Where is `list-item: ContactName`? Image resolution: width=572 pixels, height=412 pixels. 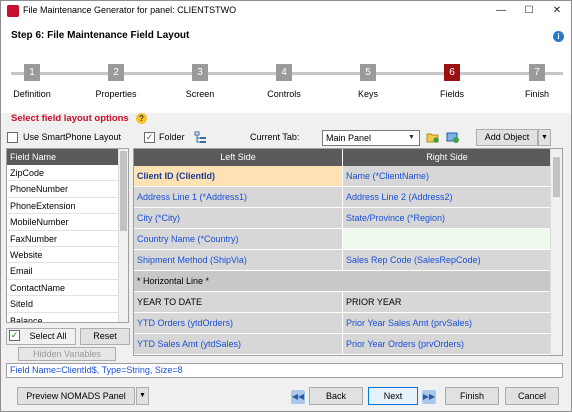 list-item: ContactName is located at coordinates (67, 288).